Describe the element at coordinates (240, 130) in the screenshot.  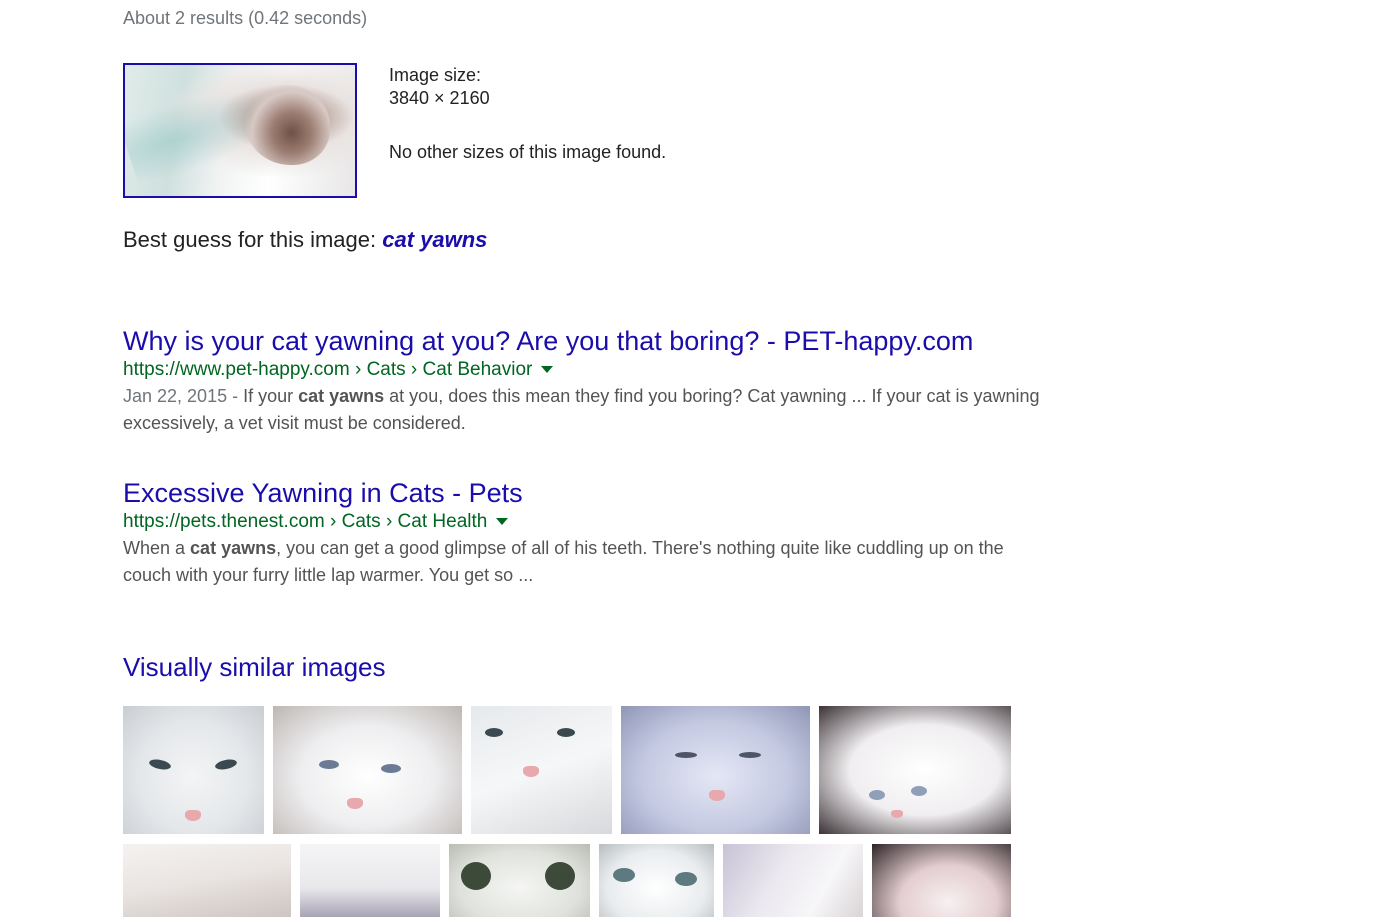
I see `query-image-thumbnail` at that location.